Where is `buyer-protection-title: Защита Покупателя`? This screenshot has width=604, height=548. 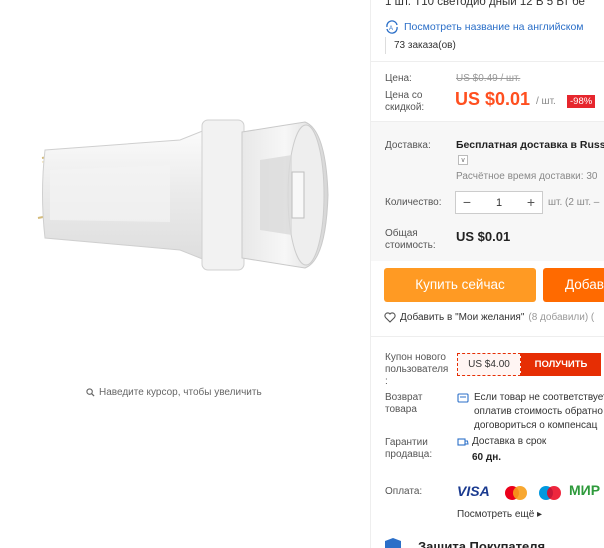 buyer-protection-title: Защита Покупателя is located at coordinates (482, 543).